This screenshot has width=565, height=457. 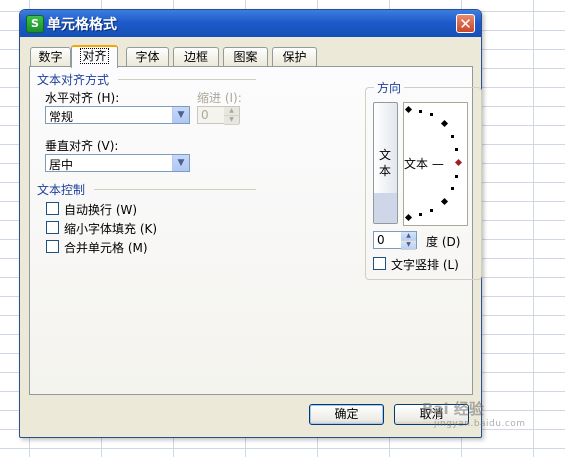 I want to click on dialog-title: 单元格格式, so click(x=82, y=25).